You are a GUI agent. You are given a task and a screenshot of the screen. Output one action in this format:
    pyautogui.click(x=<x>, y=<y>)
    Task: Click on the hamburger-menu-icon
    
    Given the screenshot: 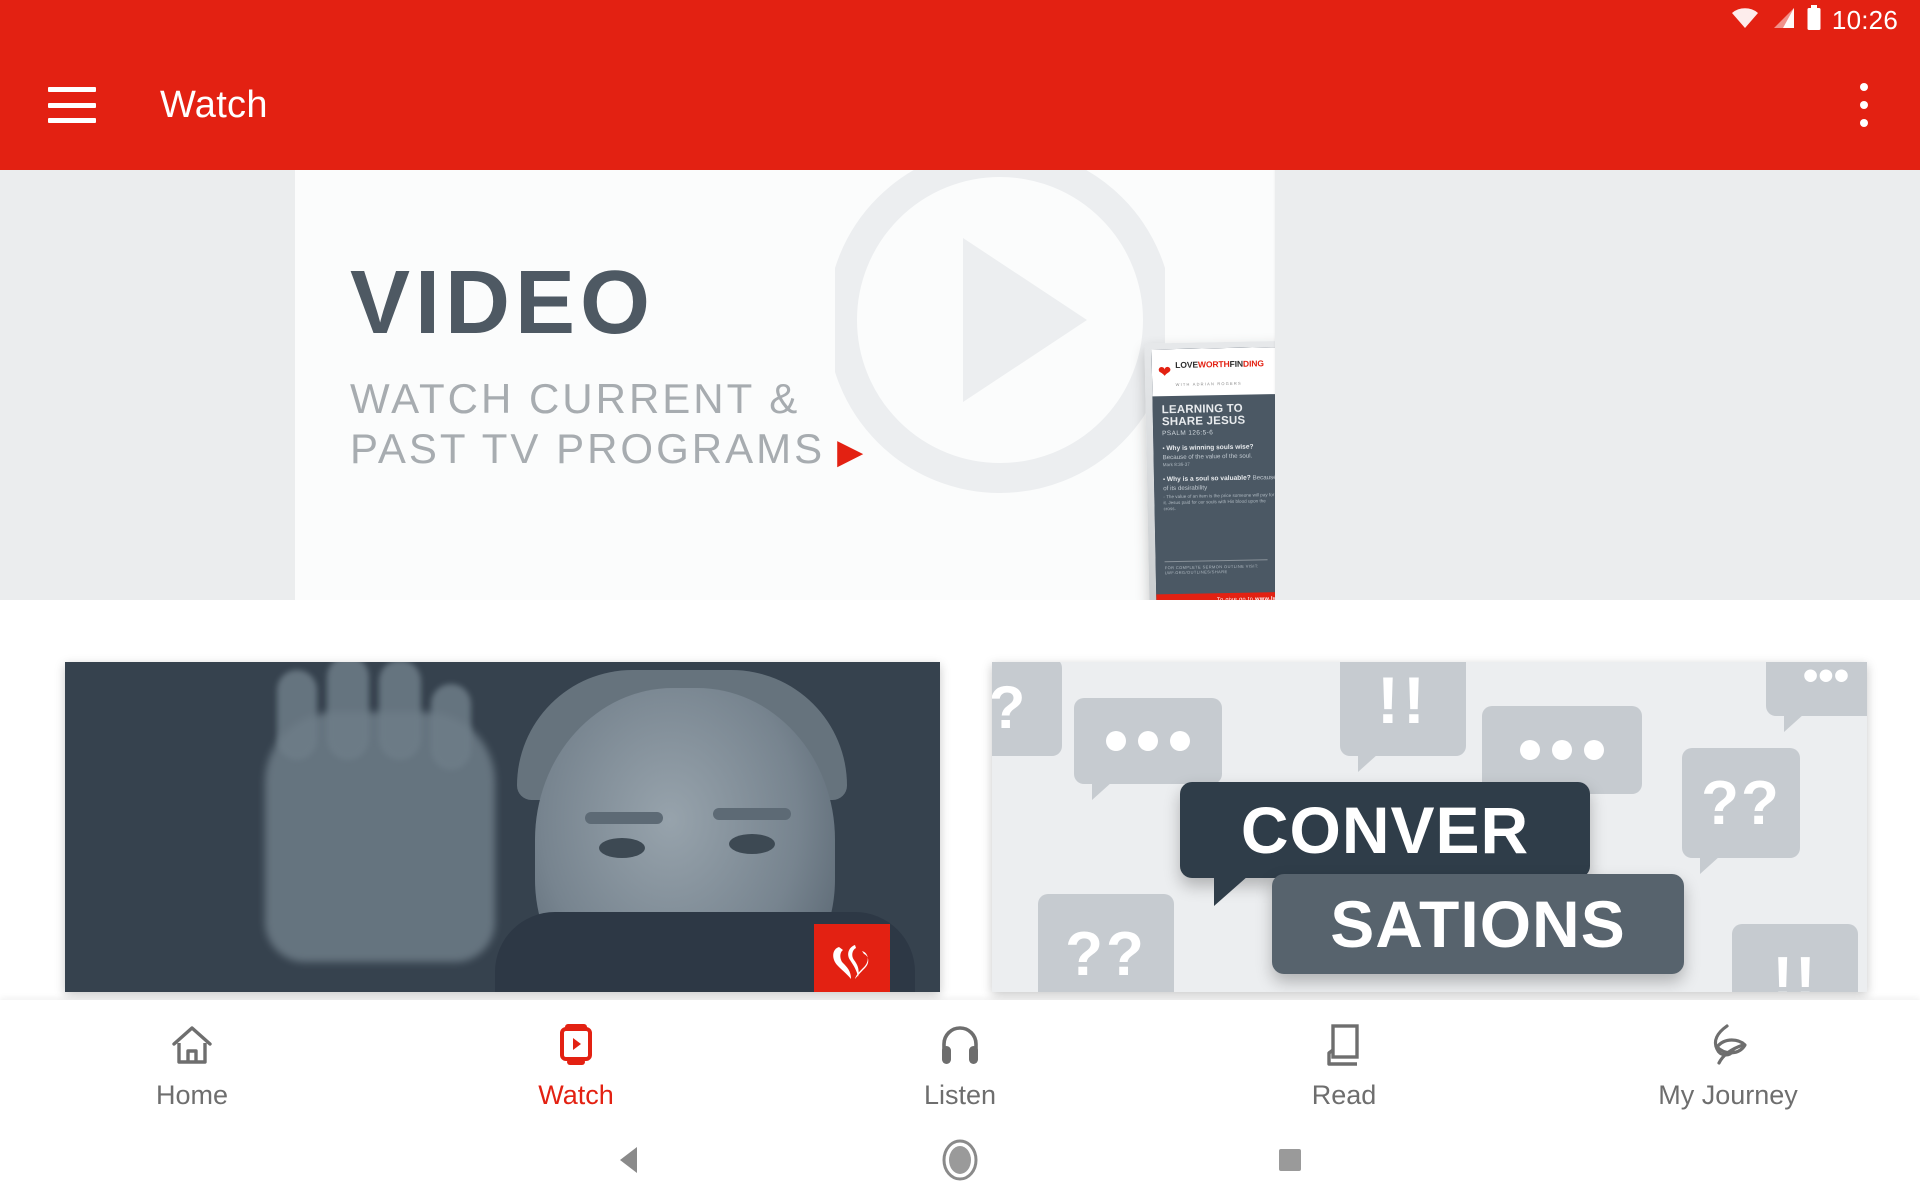 What is the action you would take?
    pyautogui.click(x=72, y=105)
    